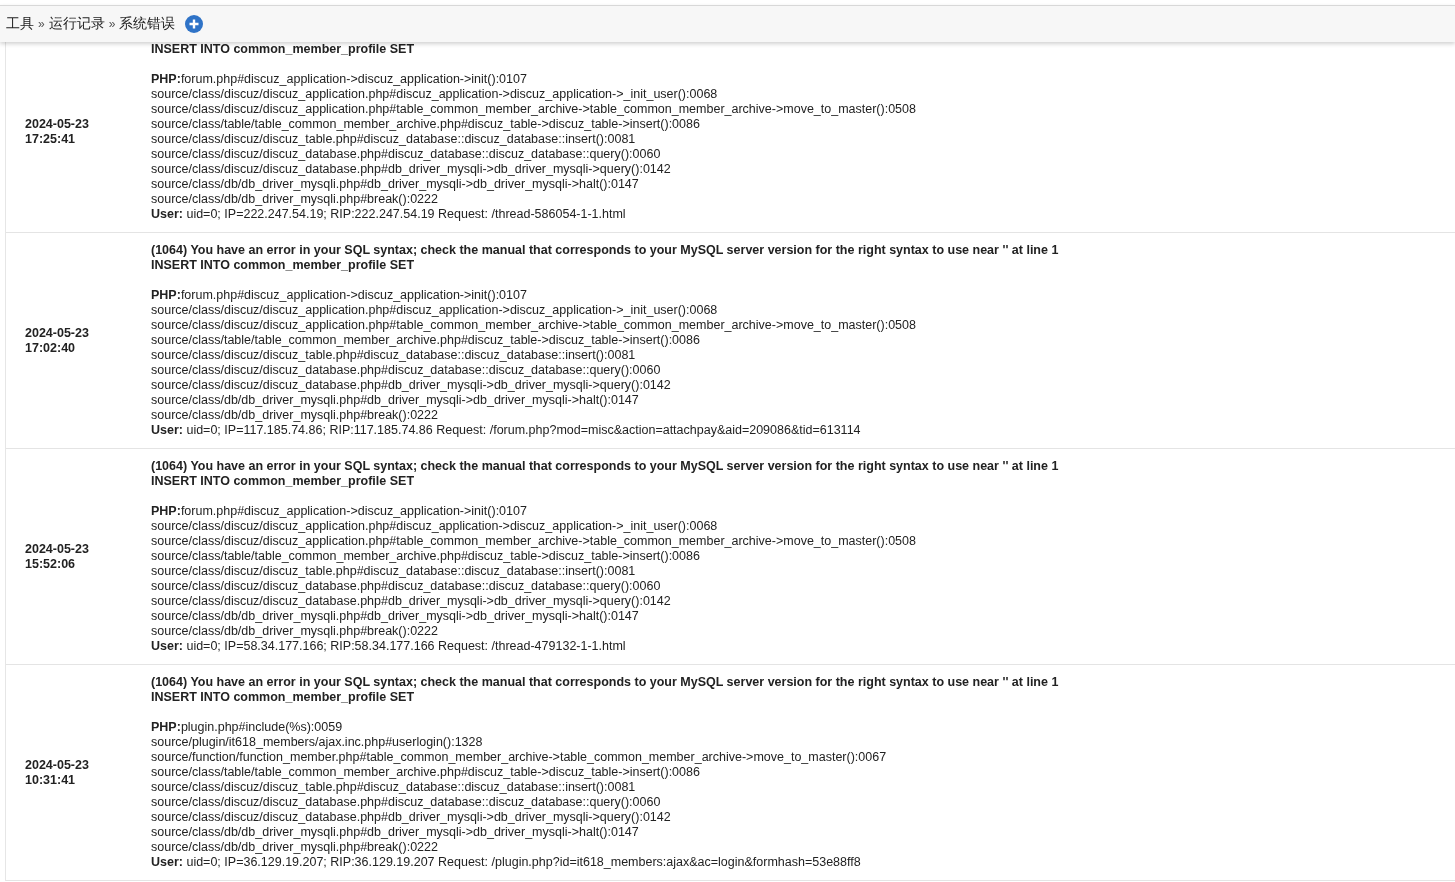 This screenshot has width=1455, height=882. What do you see at coordinates (506, 430) in the screenshot?
I see `user-info: User: uid=0; IP=117.185.74.86; RIP:117.185.74.86 Request: /forum.php?mod=misc&action=attachpay&aid=209086&tid=613114` at bounding box center [506, 430].